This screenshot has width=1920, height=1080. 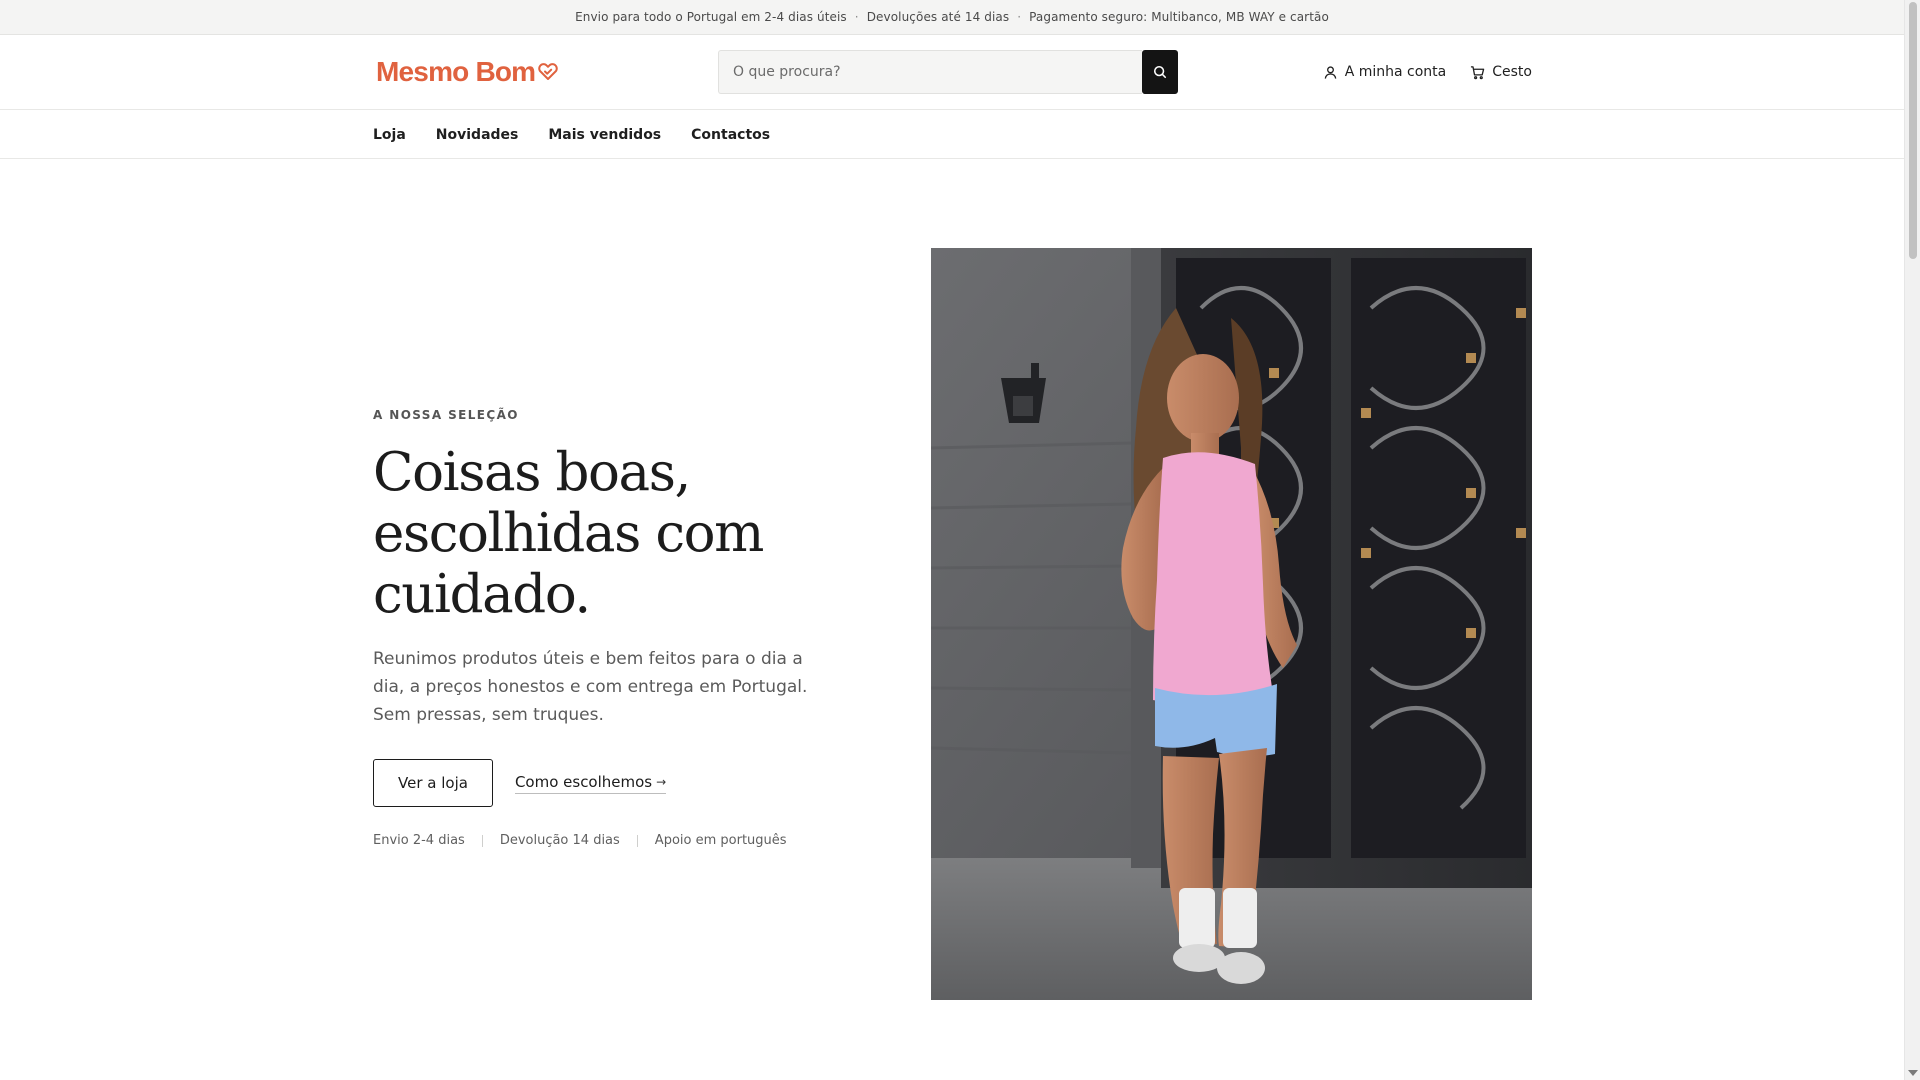 What do you see at coordinates (1512, 72) in the screenshot?
I see `cart-label: Cesto` at bounding box center [1512, 72].